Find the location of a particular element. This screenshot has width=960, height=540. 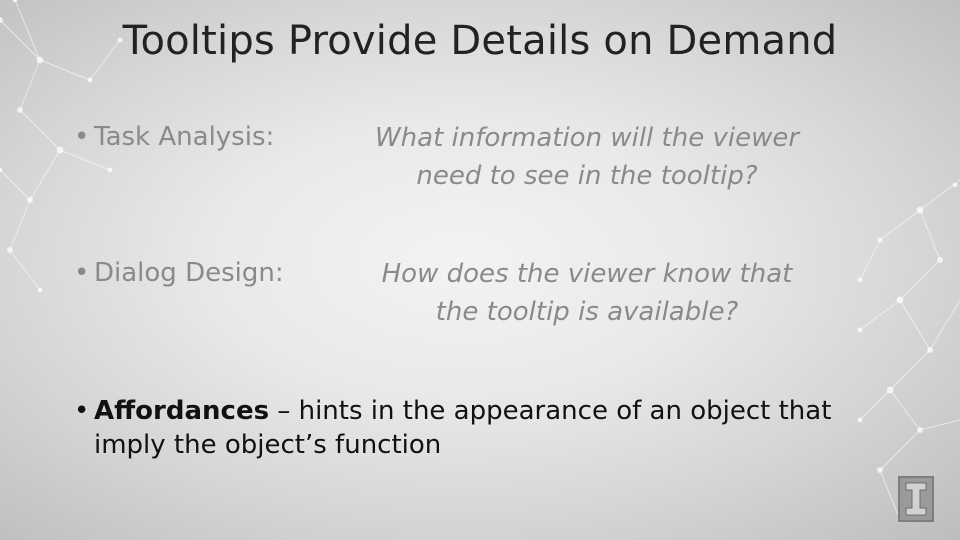

slide-title: Tooltips Provide Details on Demand is located at coordinates (480, 41).